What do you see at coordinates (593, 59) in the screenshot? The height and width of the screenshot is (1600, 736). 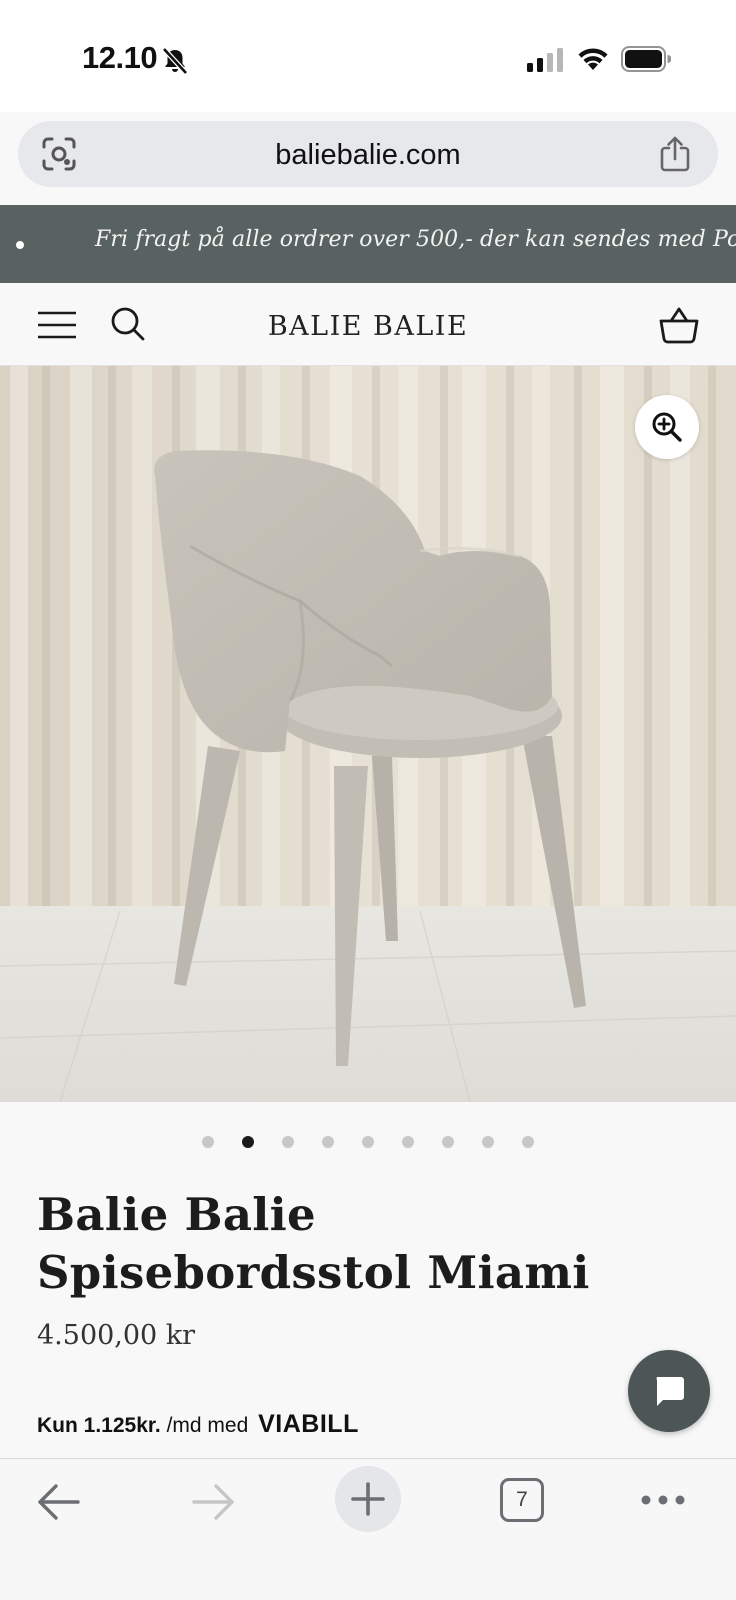 I see `wifi-icon` at bounding box center [593, 59].